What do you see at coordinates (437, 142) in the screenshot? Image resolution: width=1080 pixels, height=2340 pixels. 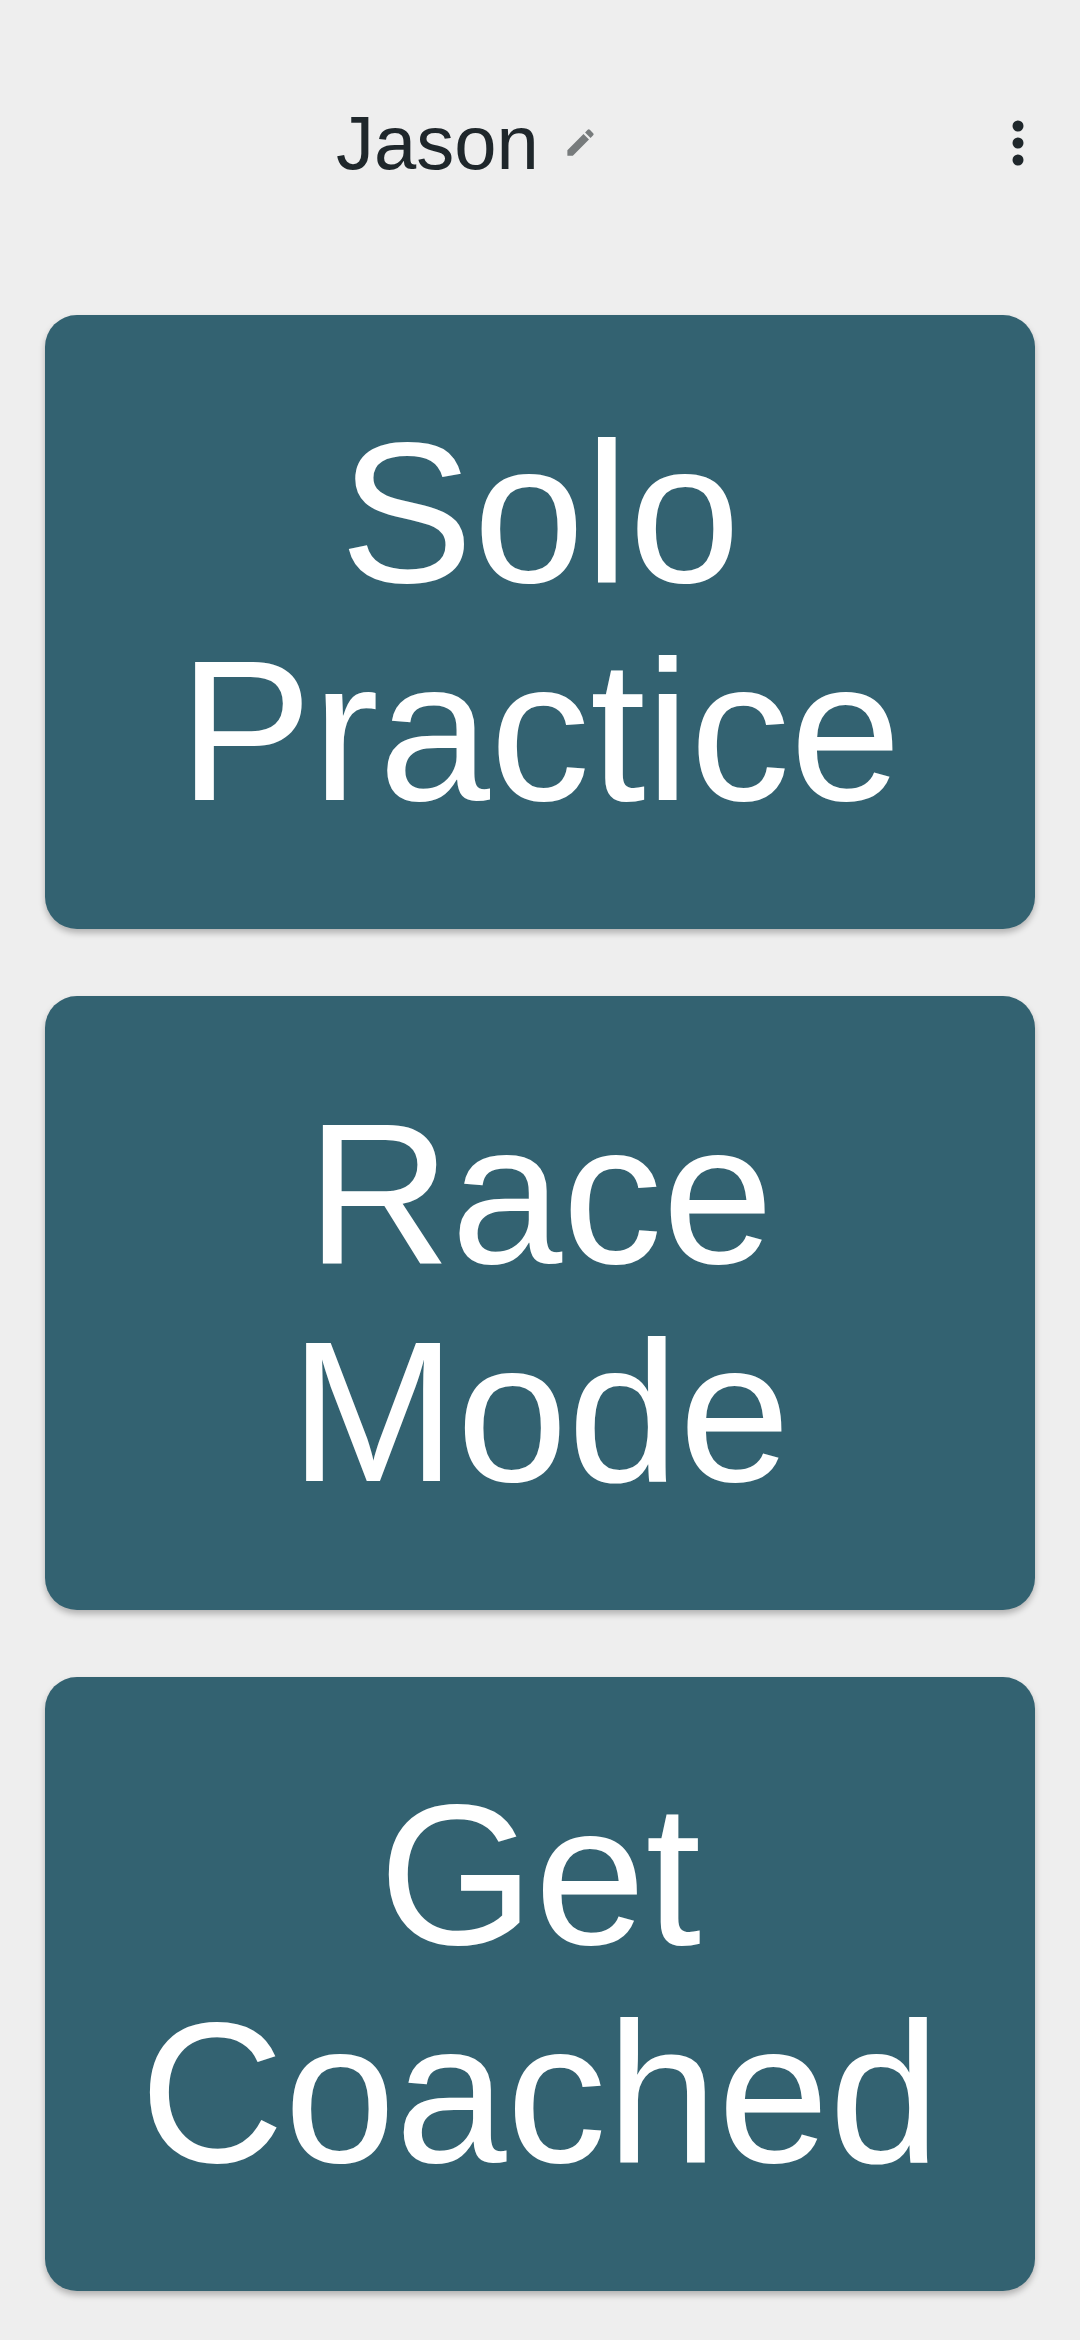 I see `profile-name: Jason` at bounding box center [437, 142].